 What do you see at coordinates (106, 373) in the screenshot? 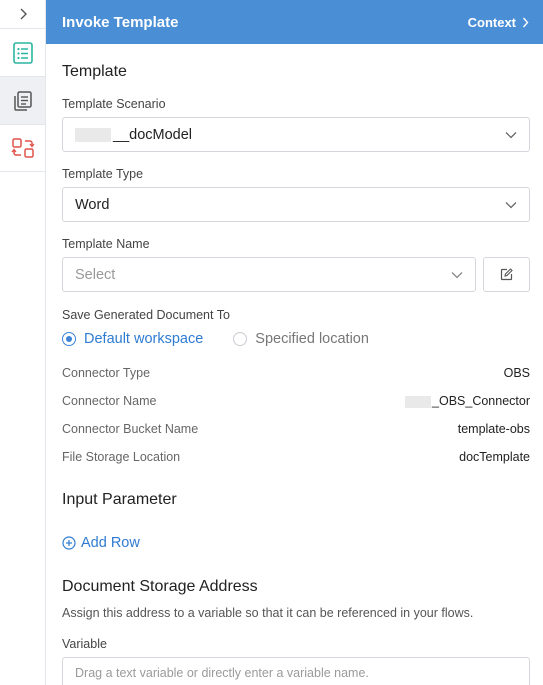
I see `detail-key: Connector Type` at bounding box center [106, 373].